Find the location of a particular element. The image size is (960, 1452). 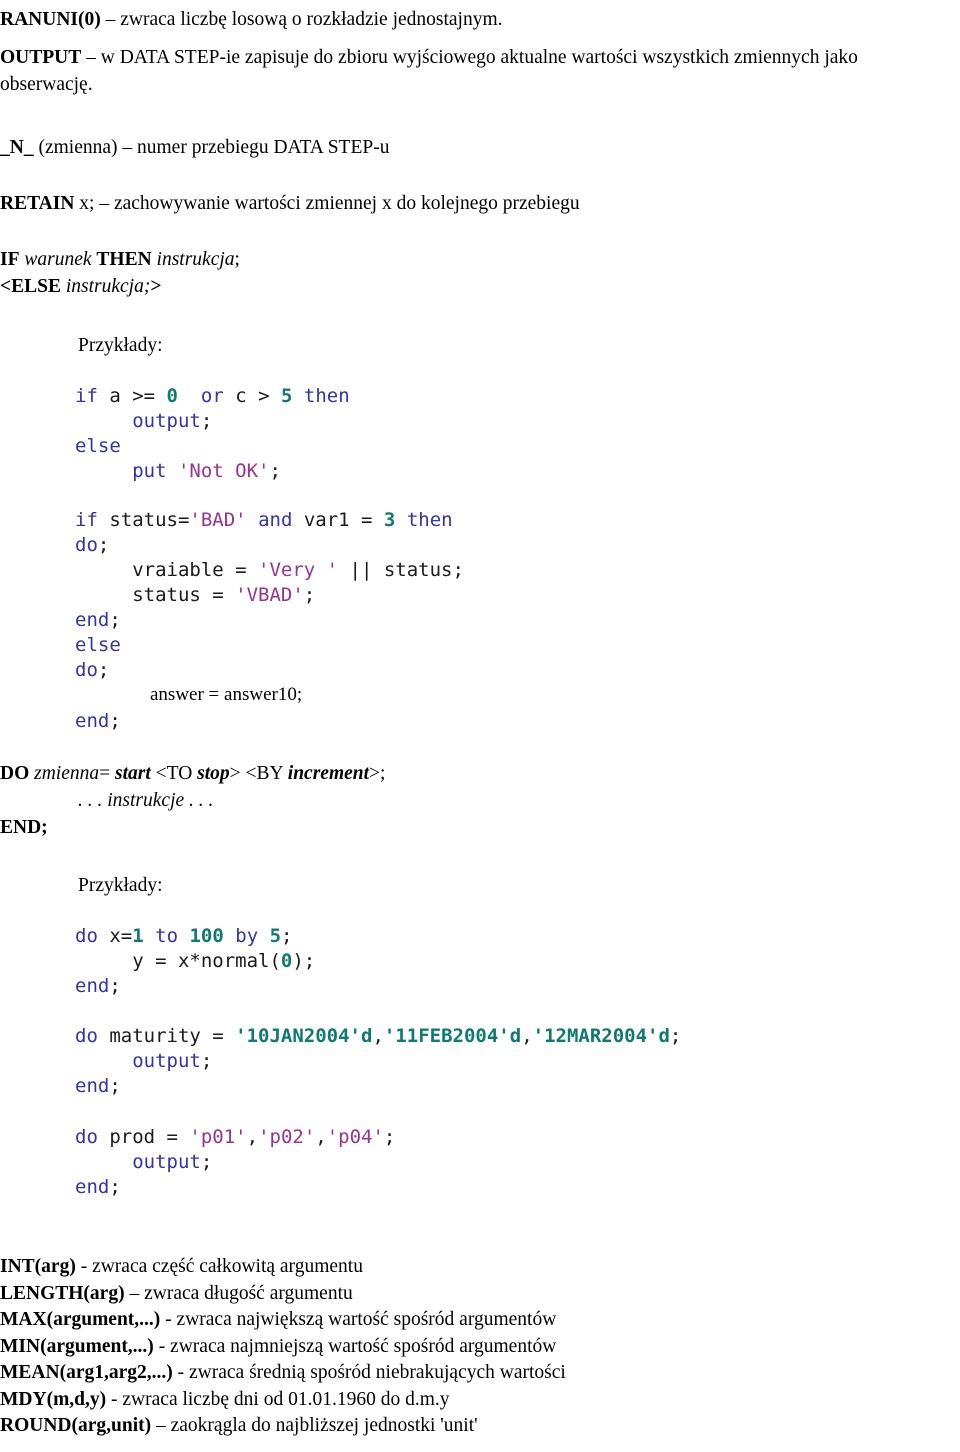

code-token-str: 'p01' is located at coordinates (218, 1137).